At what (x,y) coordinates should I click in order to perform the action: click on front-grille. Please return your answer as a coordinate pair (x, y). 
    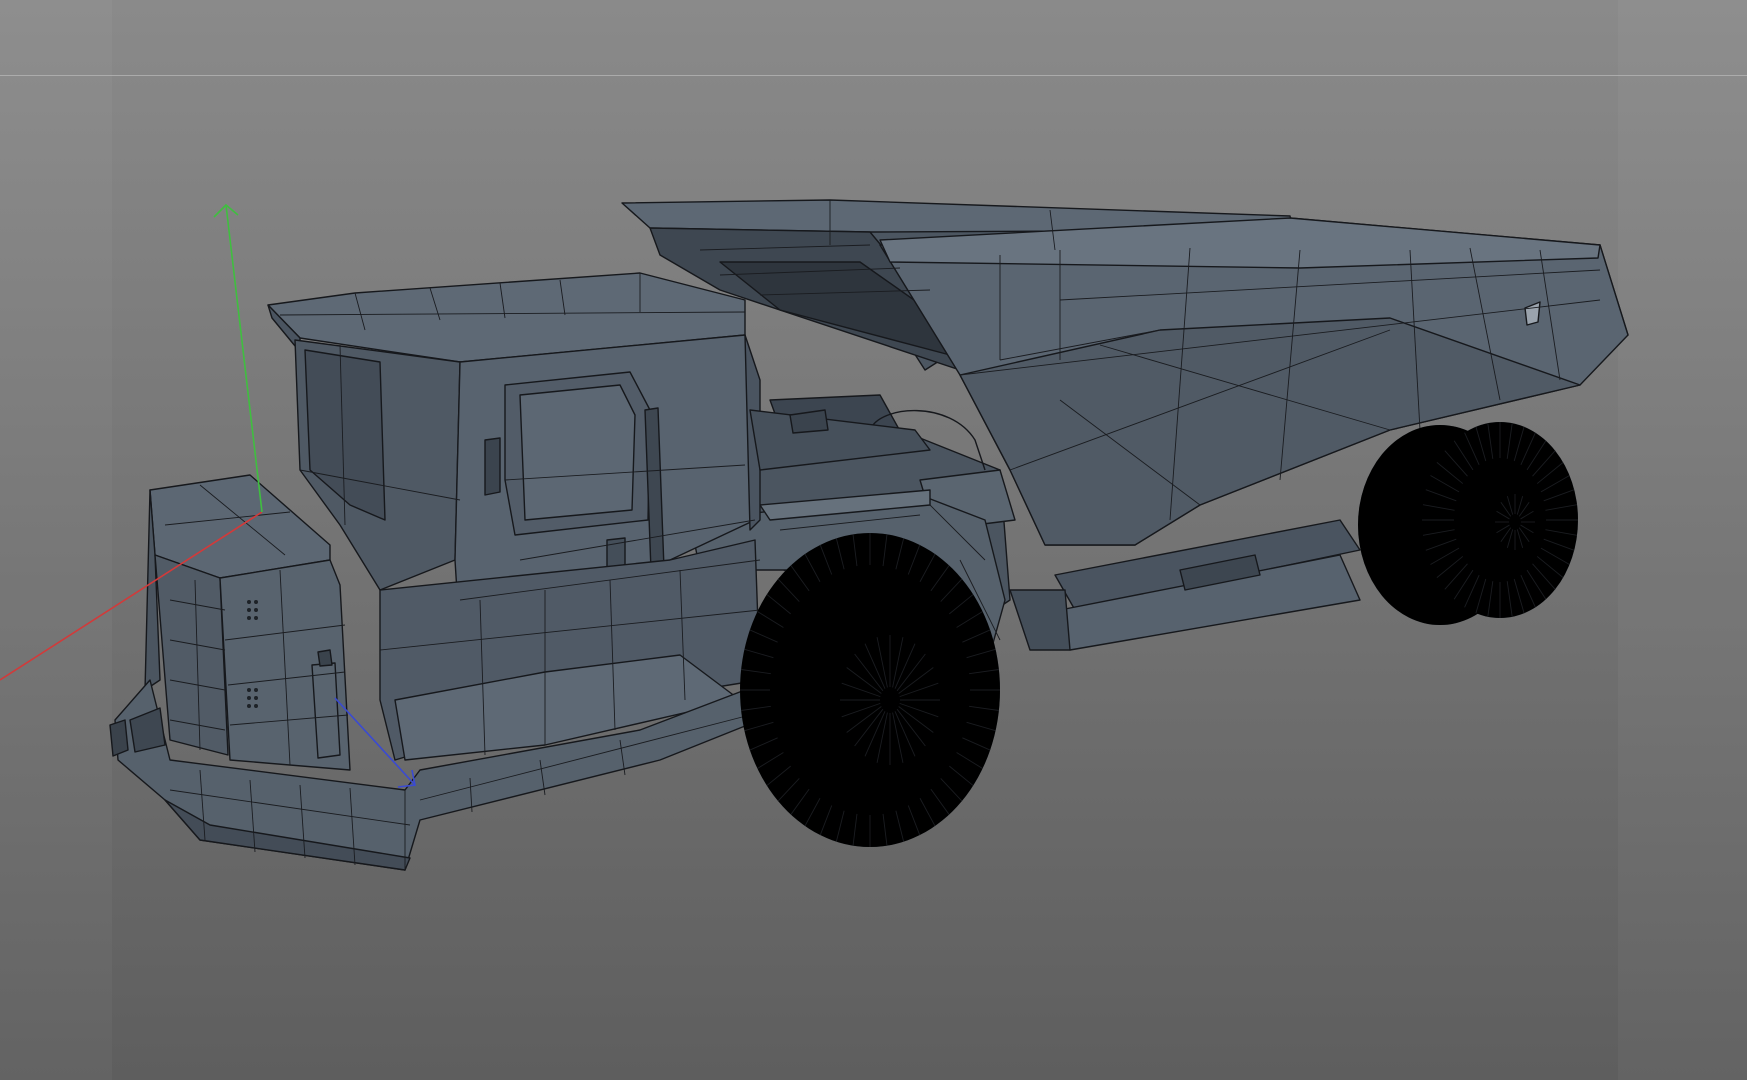
    Looking at the image, I should click on (191, 655).